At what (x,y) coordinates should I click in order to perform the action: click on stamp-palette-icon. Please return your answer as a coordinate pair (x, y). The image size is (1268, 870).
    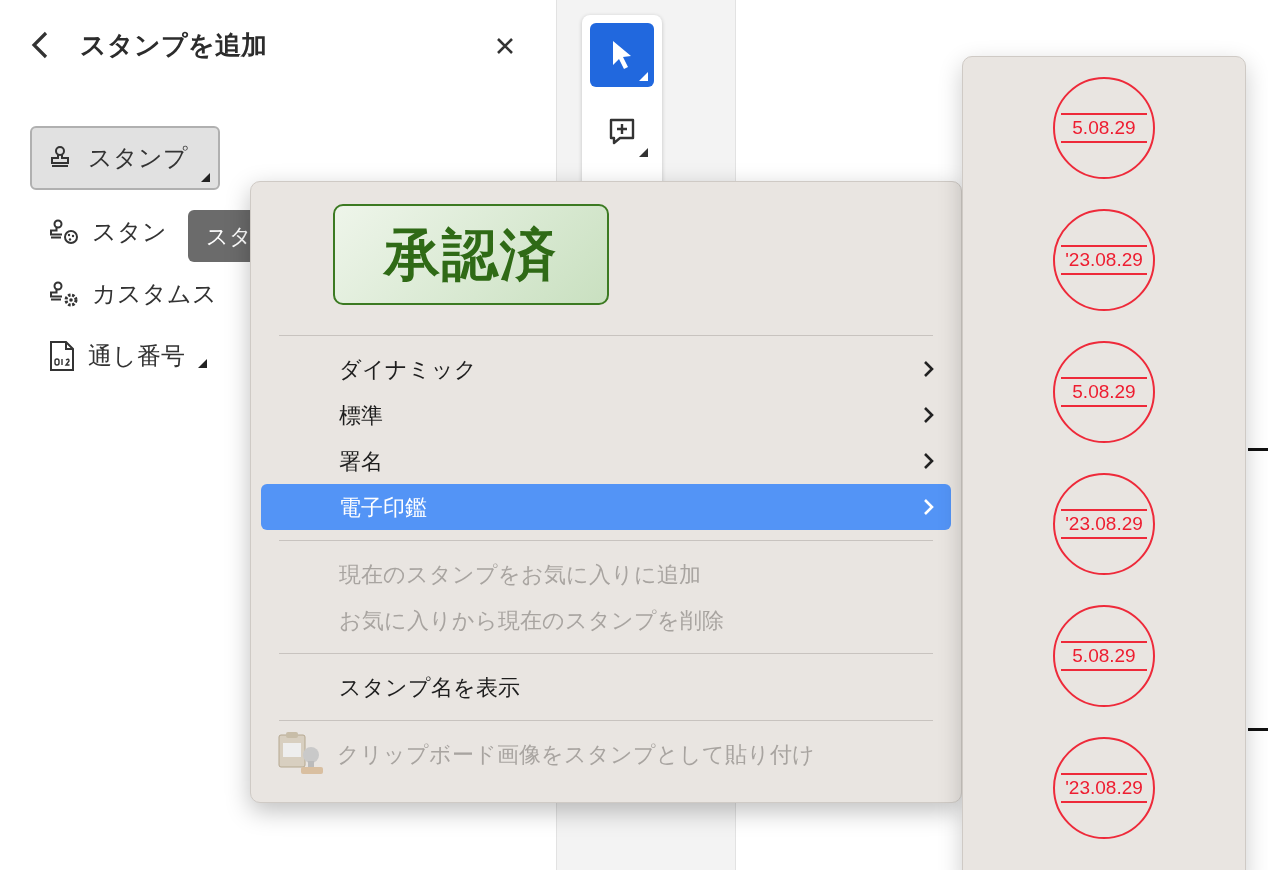
    Looking at the image, I should click on (64, 232).